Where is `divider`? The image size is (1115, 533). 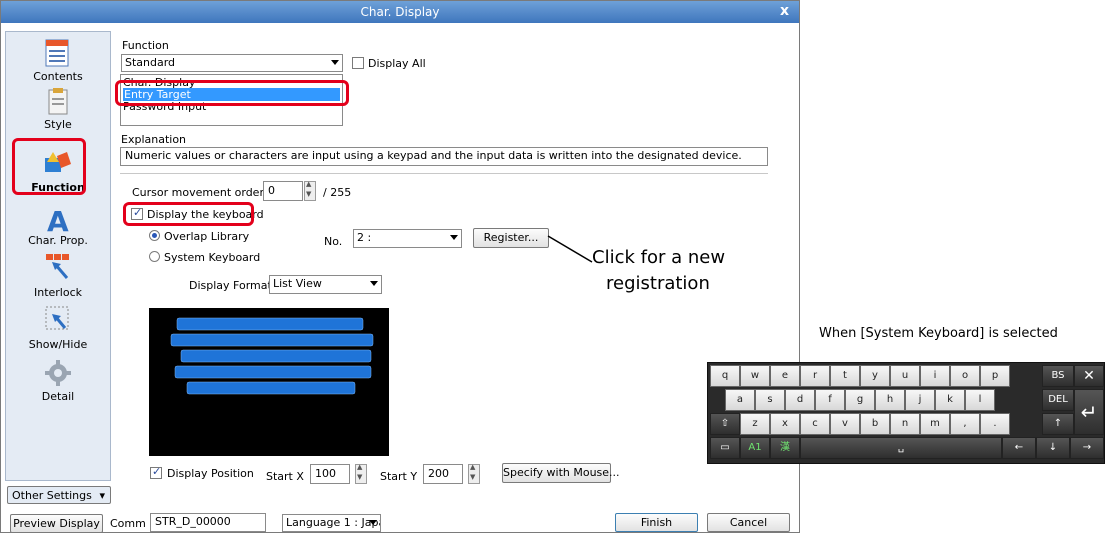
divider is located at coordinates (444, 173).